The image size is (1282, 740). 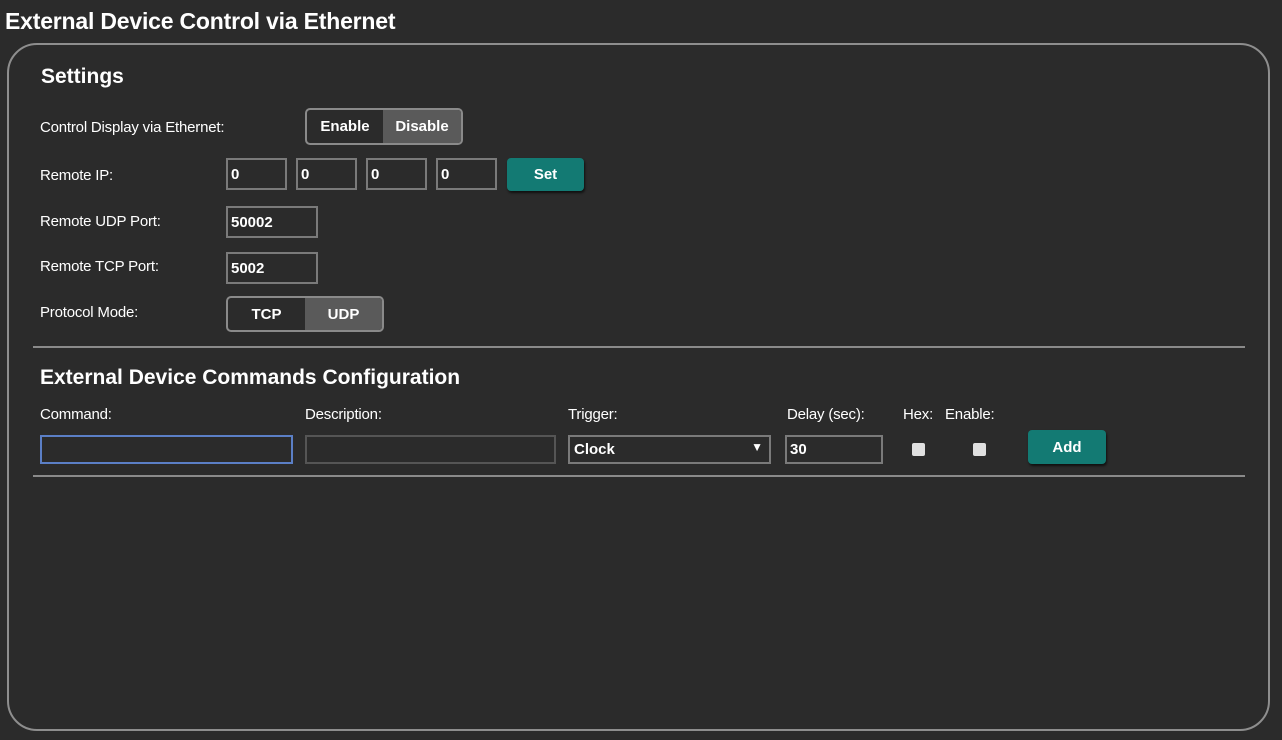 I want to click on ip-octet-2-input, so click(x=326, y=174).